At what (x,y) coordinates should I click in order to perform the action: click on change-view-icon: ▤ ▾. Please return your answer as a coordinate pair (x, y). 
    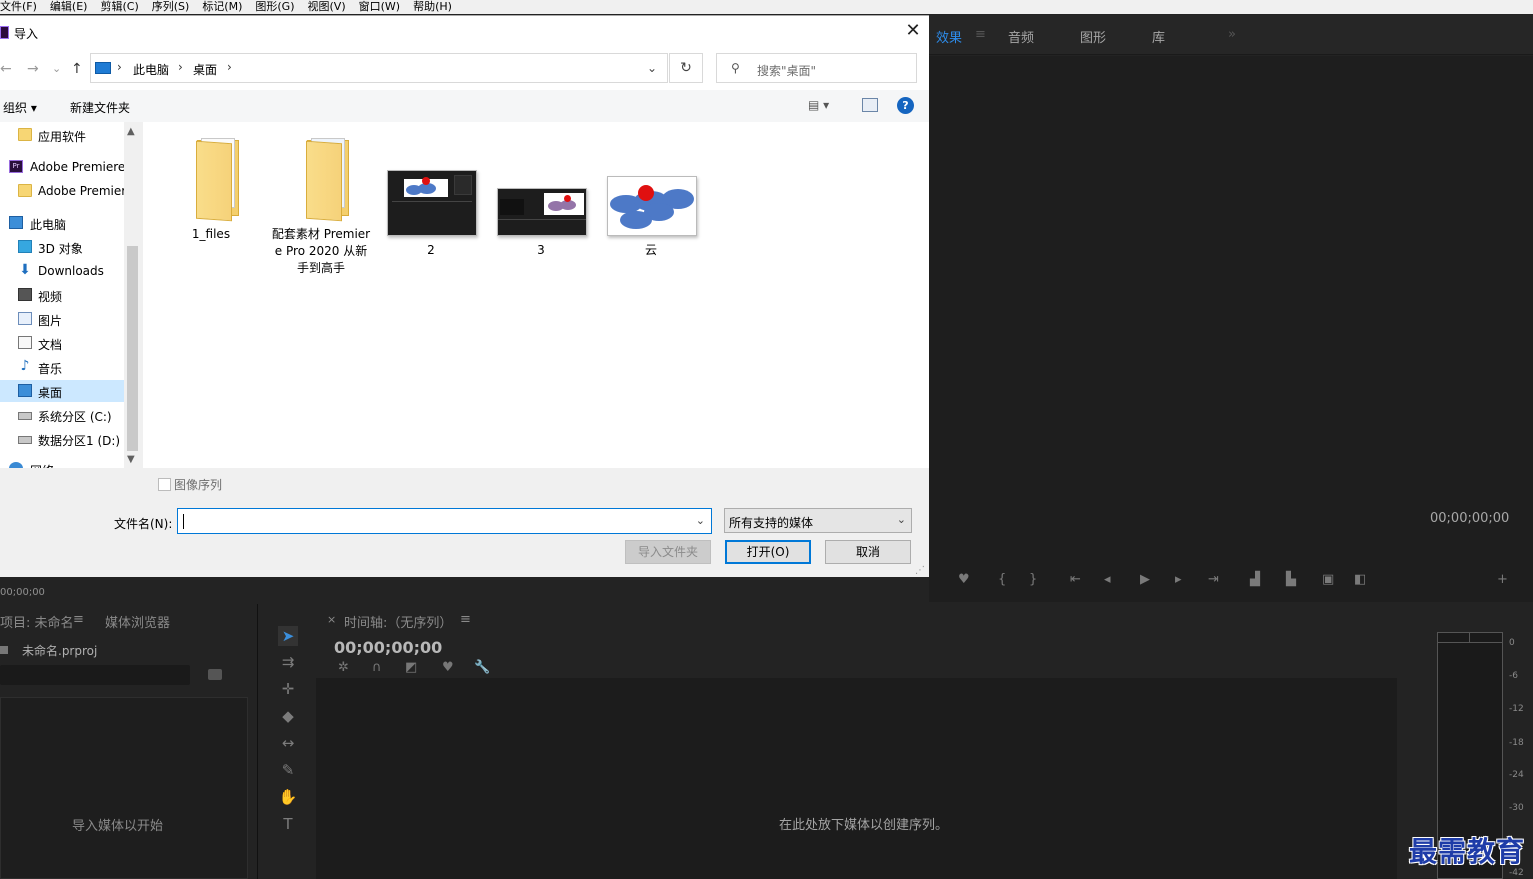
    Looking at the image, I should click on (818, 105).